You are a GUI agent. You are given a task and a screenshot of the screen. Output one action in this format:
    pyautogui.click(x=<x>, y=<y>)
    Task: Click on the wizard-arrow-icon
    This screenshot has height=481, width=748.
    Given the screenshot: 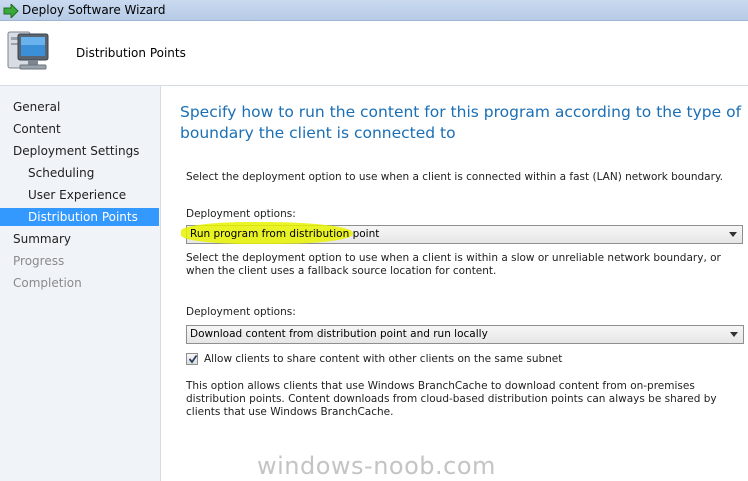 What is the action you would take?
    pyautogui.click(x=11, y=11)
    